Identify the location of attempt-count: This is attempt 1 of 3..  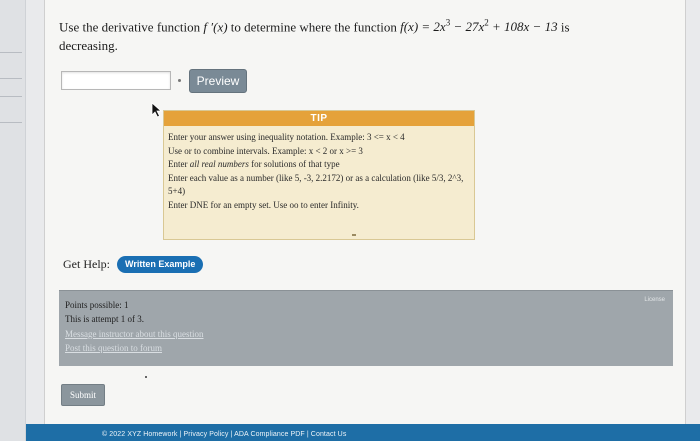
(104, 319).